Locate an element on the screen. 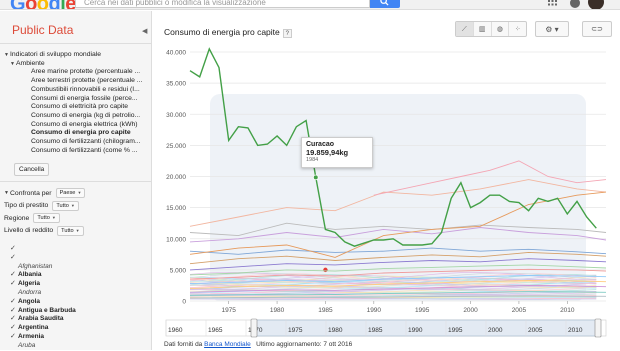  country-item: Afghanistan is located at coordinates (43, 267).